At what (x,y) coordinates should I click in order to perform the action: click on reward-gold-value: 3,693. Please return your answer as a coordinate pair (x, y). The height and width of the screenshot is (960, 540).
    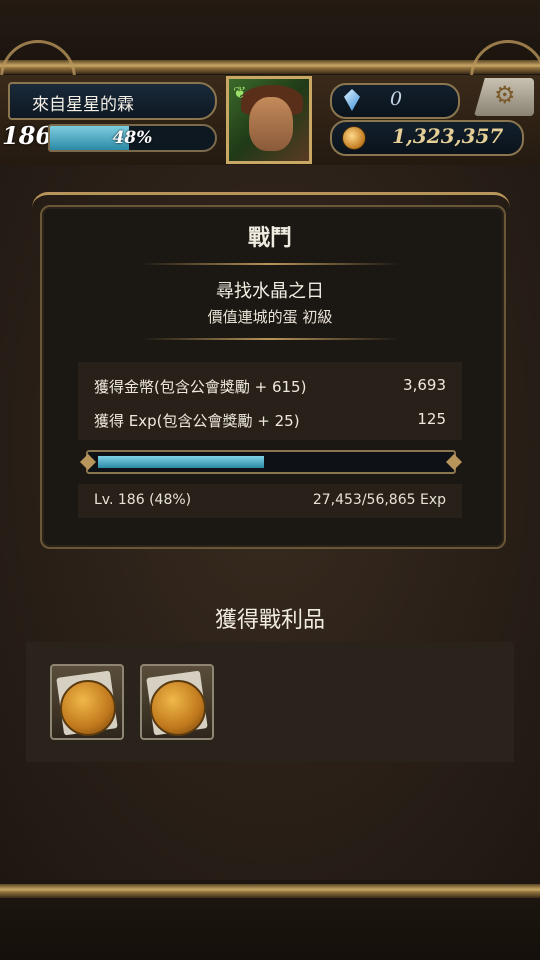
    Looking at the image, I should click on (424, 385).